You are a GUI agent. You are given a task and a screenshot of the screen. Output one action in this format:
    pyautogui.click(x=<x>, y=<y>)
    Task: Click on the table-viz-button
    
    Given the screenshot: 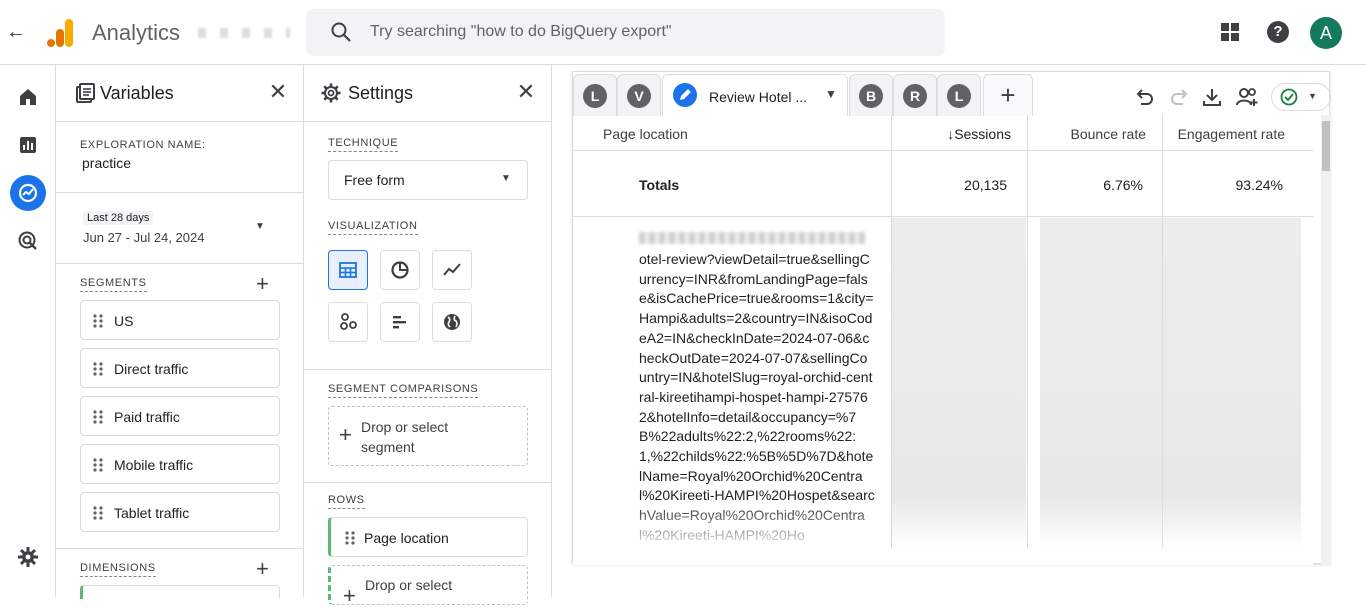 What is the action you would take?
    pyautogui.click(x=348, y=270)
    